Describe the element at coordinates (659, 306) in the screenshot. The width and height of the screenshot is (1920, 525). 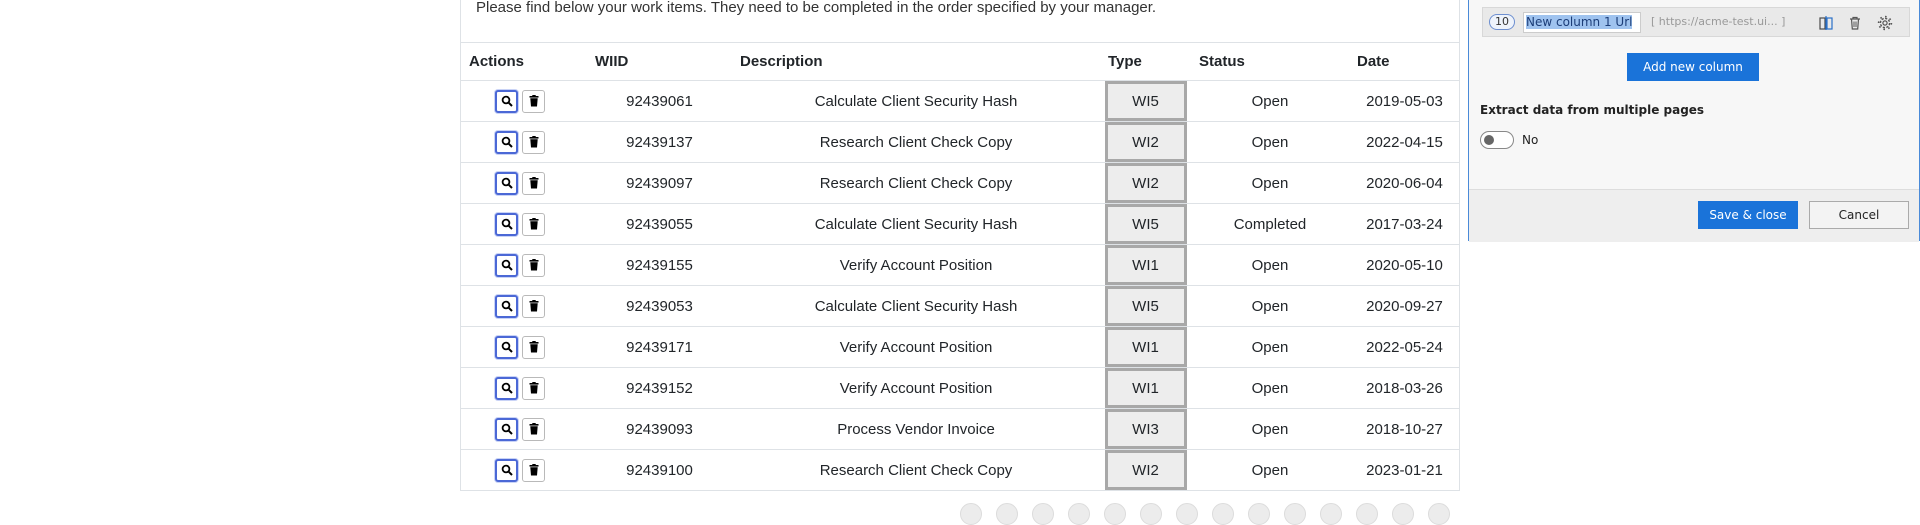
I see `cell-wiid: 92439053` at that location.